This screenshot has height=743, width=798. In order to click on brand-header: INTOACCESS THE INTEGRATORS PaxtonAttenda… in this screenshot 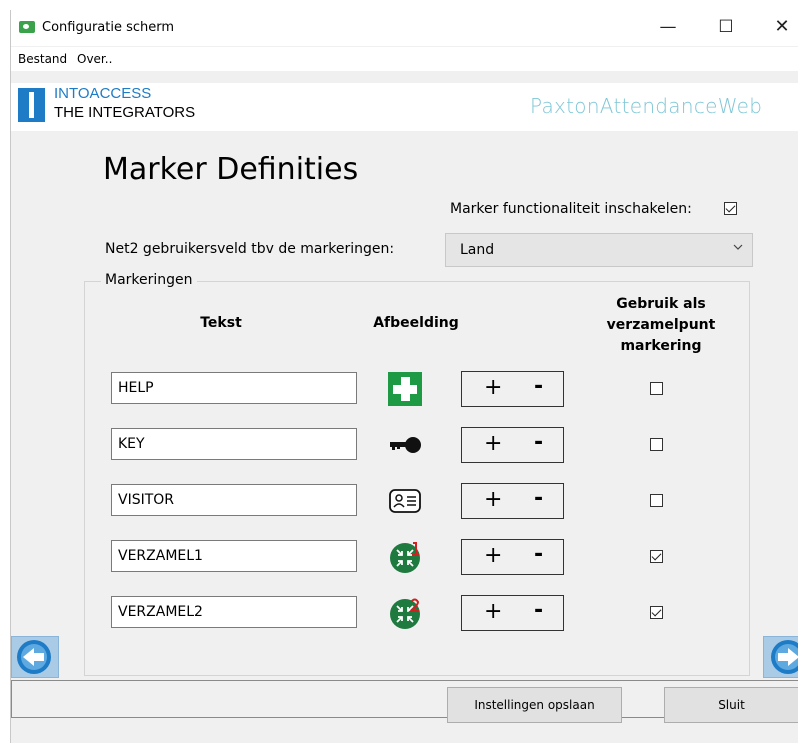, I will do `click(404, 107)`.